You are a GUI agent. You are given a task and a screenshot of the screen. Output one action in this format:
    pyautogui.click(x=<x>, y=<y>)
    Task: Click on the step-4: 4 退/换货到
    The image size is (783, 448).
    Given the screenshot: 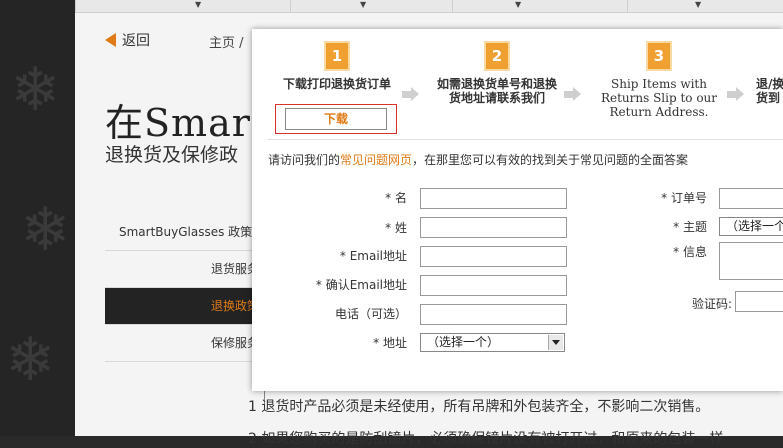 What is the action you would take?
    pyautogui.click(x=767, y=74)
    